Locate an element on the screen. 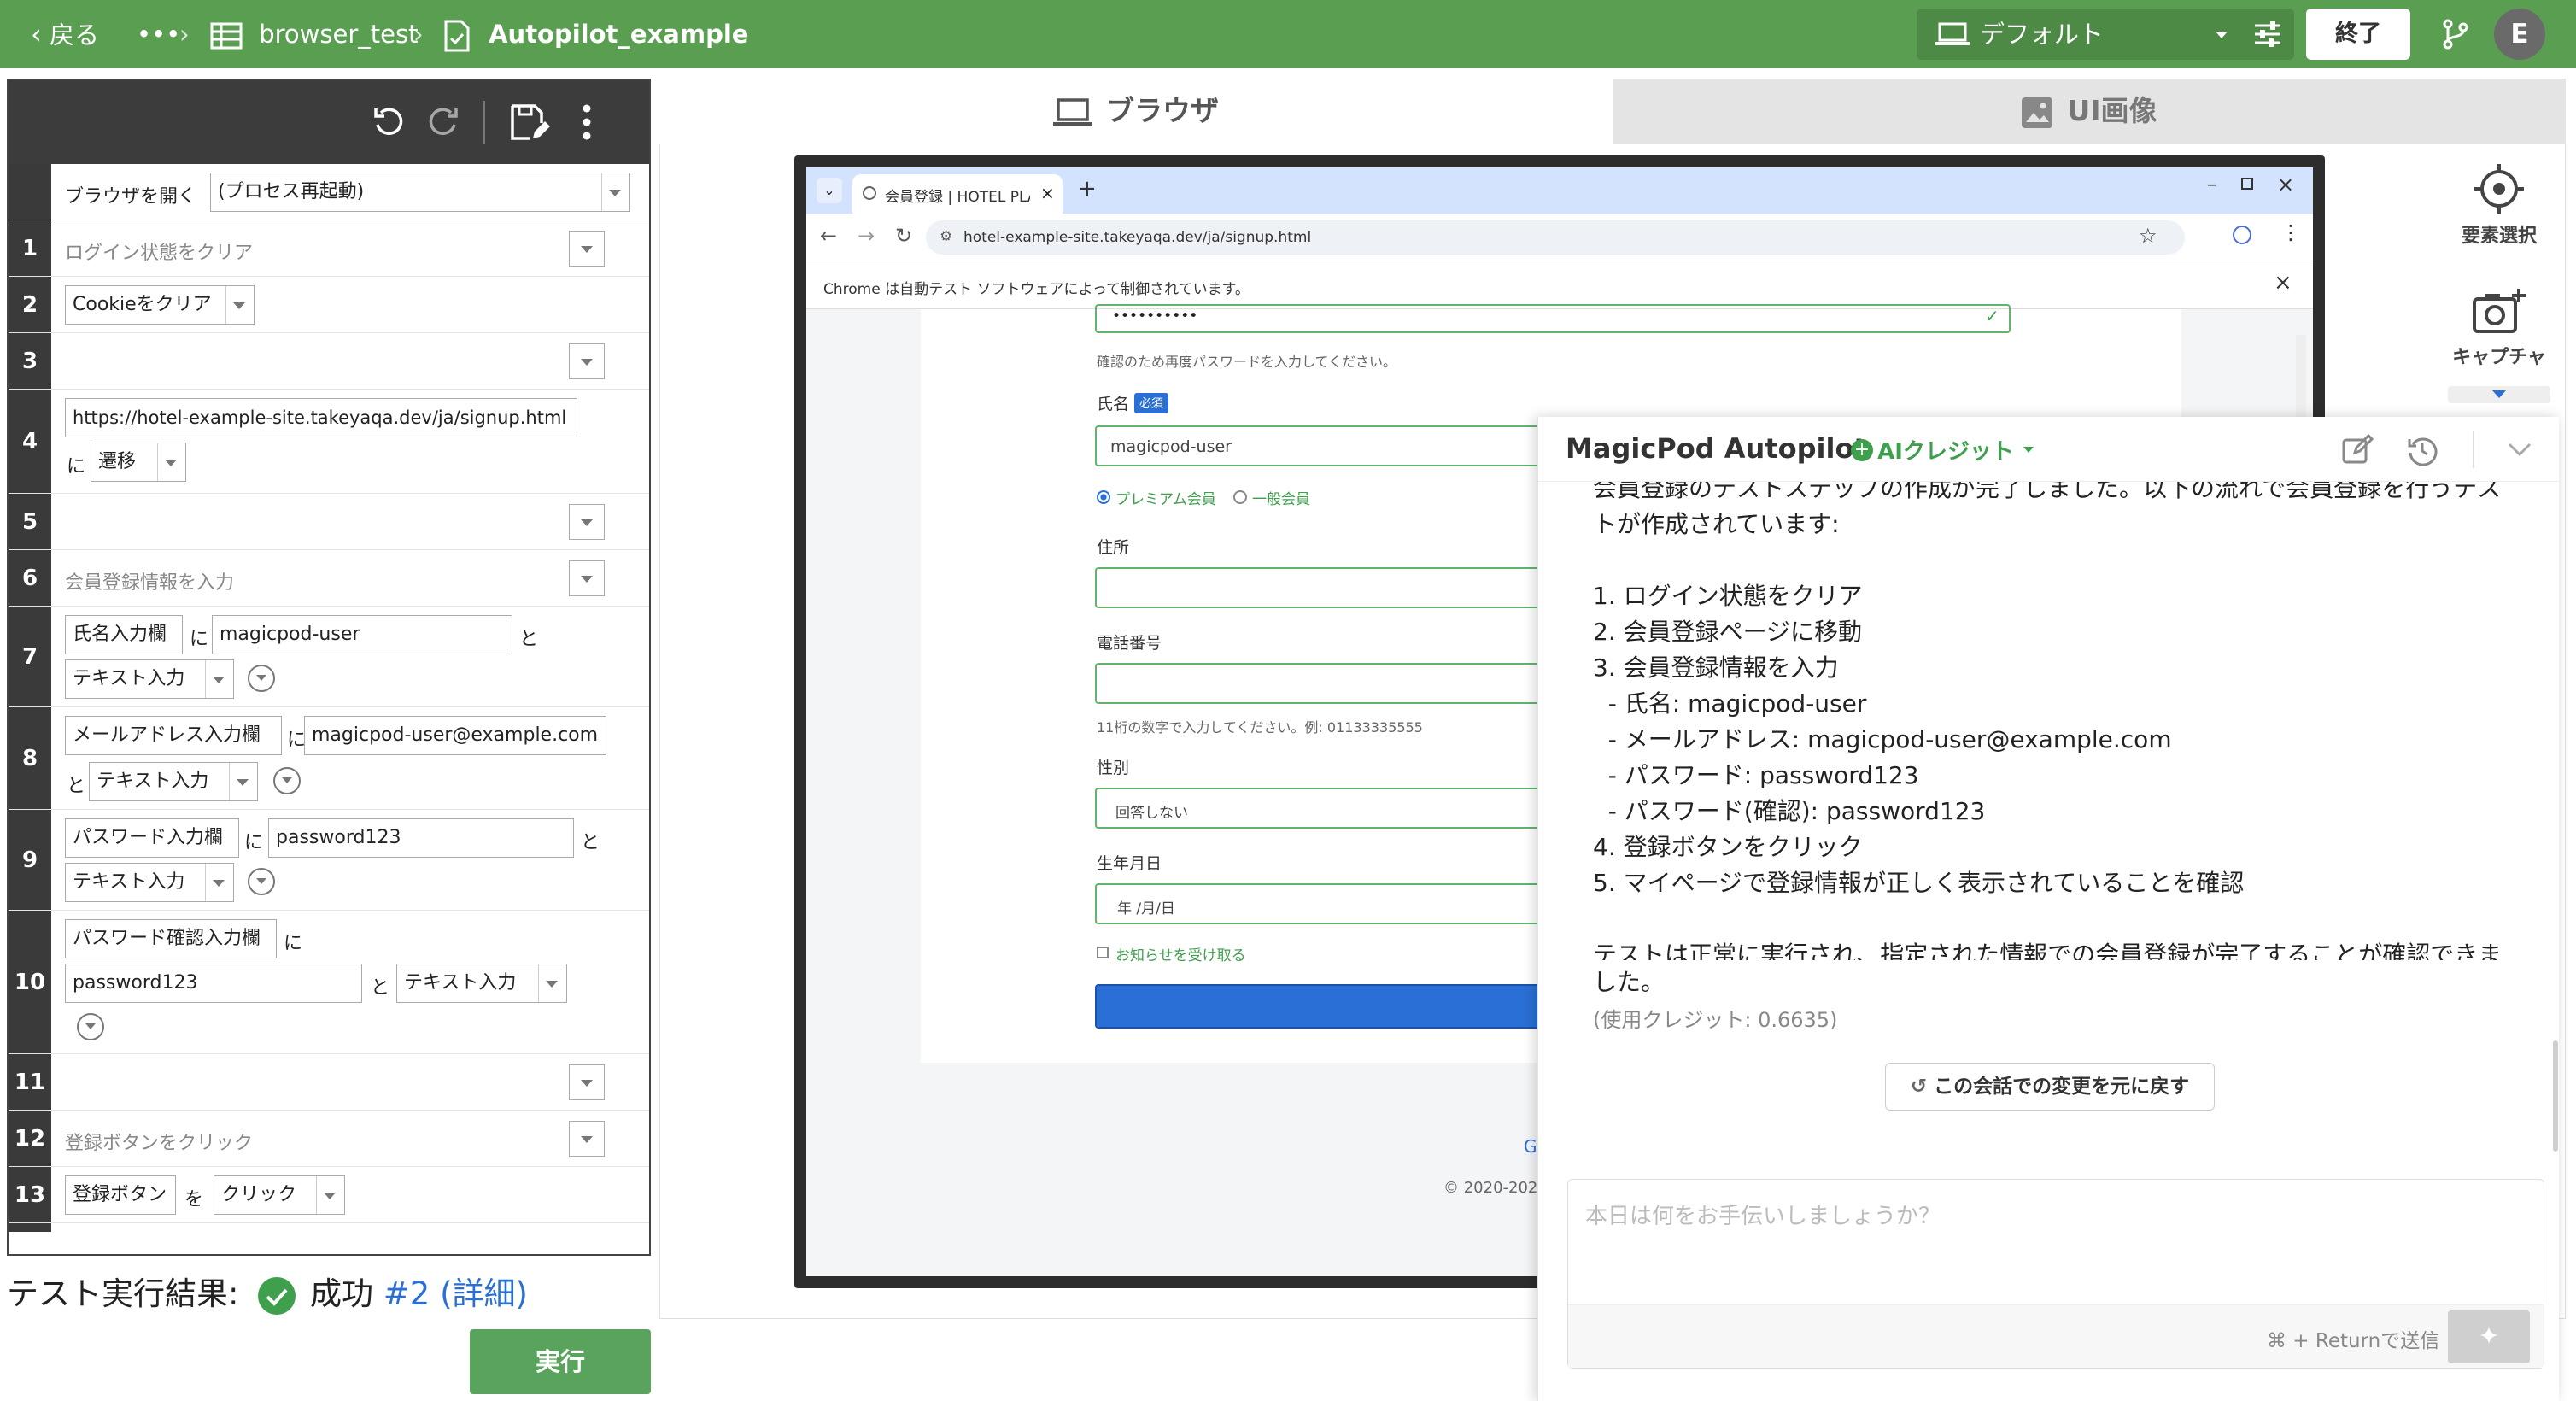 The image size is (2576, 1401). redo-icon is located at coordinates (443, 122).